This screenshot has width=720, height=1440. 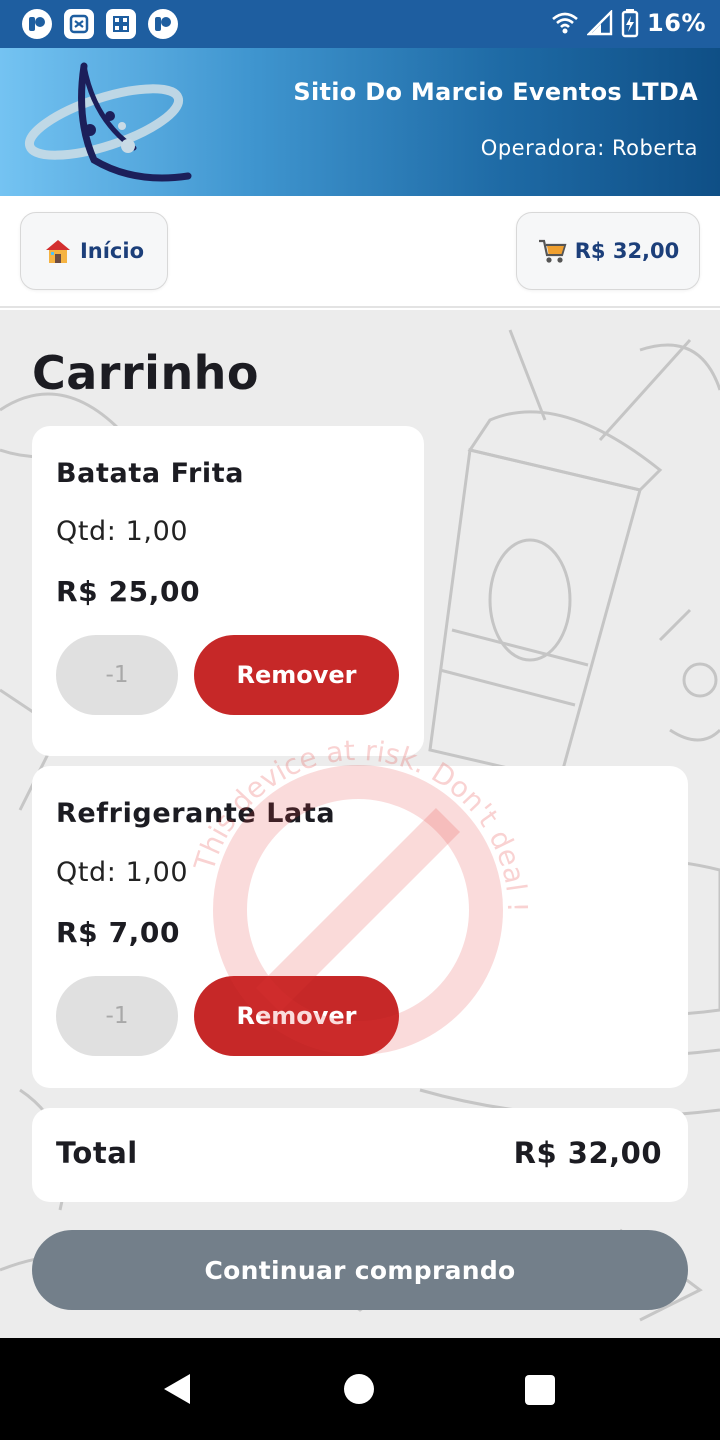 What do you see at coordinates (587, 1153) in the screenshot?
I see `total-value: R$ 32,00` at bounding box center [587, 1153].